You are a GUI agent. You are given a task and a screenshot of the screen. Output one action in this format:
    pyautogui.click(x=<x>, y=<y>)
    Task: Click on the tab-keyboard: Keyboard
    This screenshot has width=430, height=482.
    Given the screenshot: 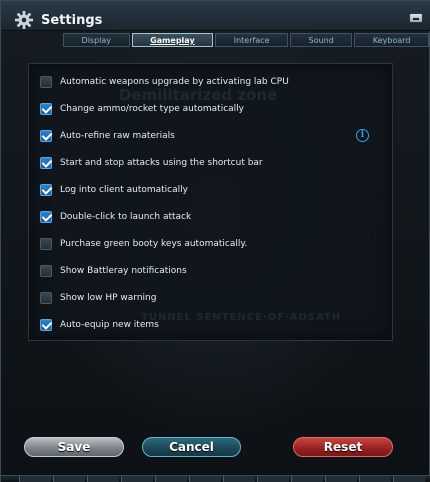 What is the action you would take?
    pyautogui.click(x=392, y=40)
    